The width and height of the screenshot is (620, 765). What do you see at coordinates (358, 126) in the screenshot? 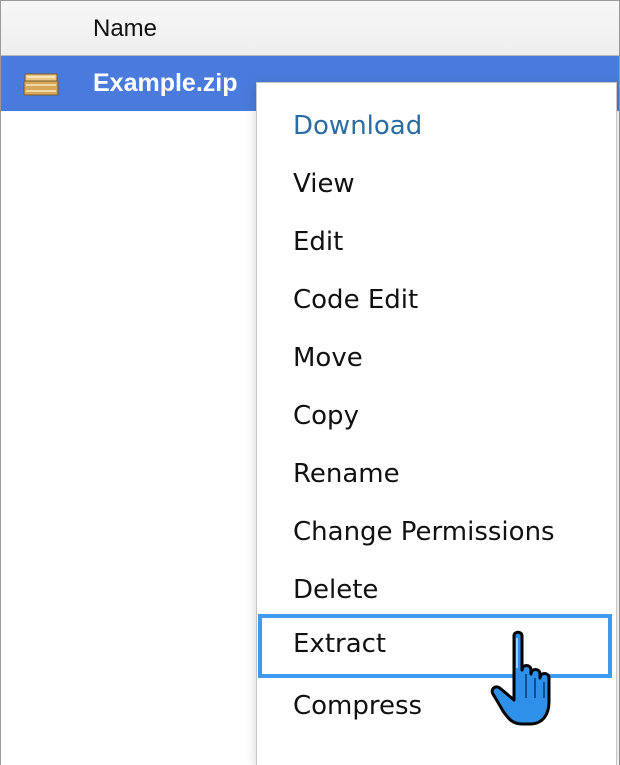
I see `menu-item-label: Download` at bounding box center [358, 126].